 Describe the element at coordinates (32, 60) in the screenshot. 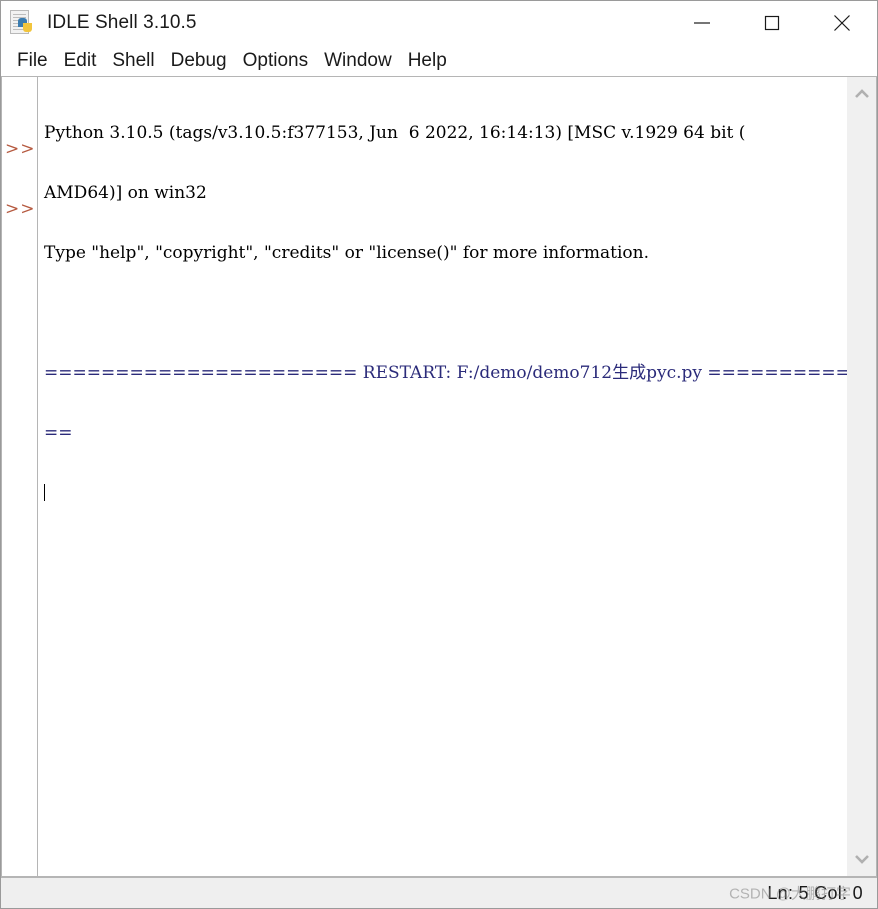

I see `menu-item-file: File` at that location.